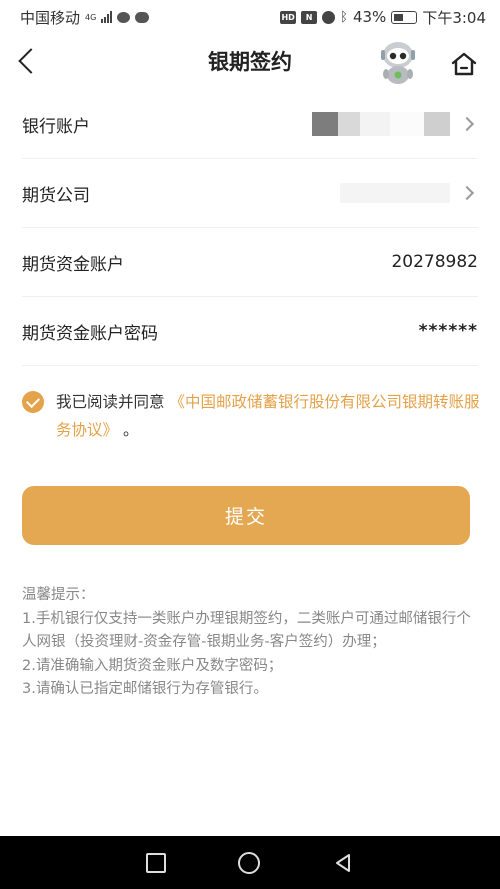 This screenshot has height=889, width=500. Describe the element at coordinates (50, 17) in the screenshot. I see `carrier-name: 中国移动` at that location.